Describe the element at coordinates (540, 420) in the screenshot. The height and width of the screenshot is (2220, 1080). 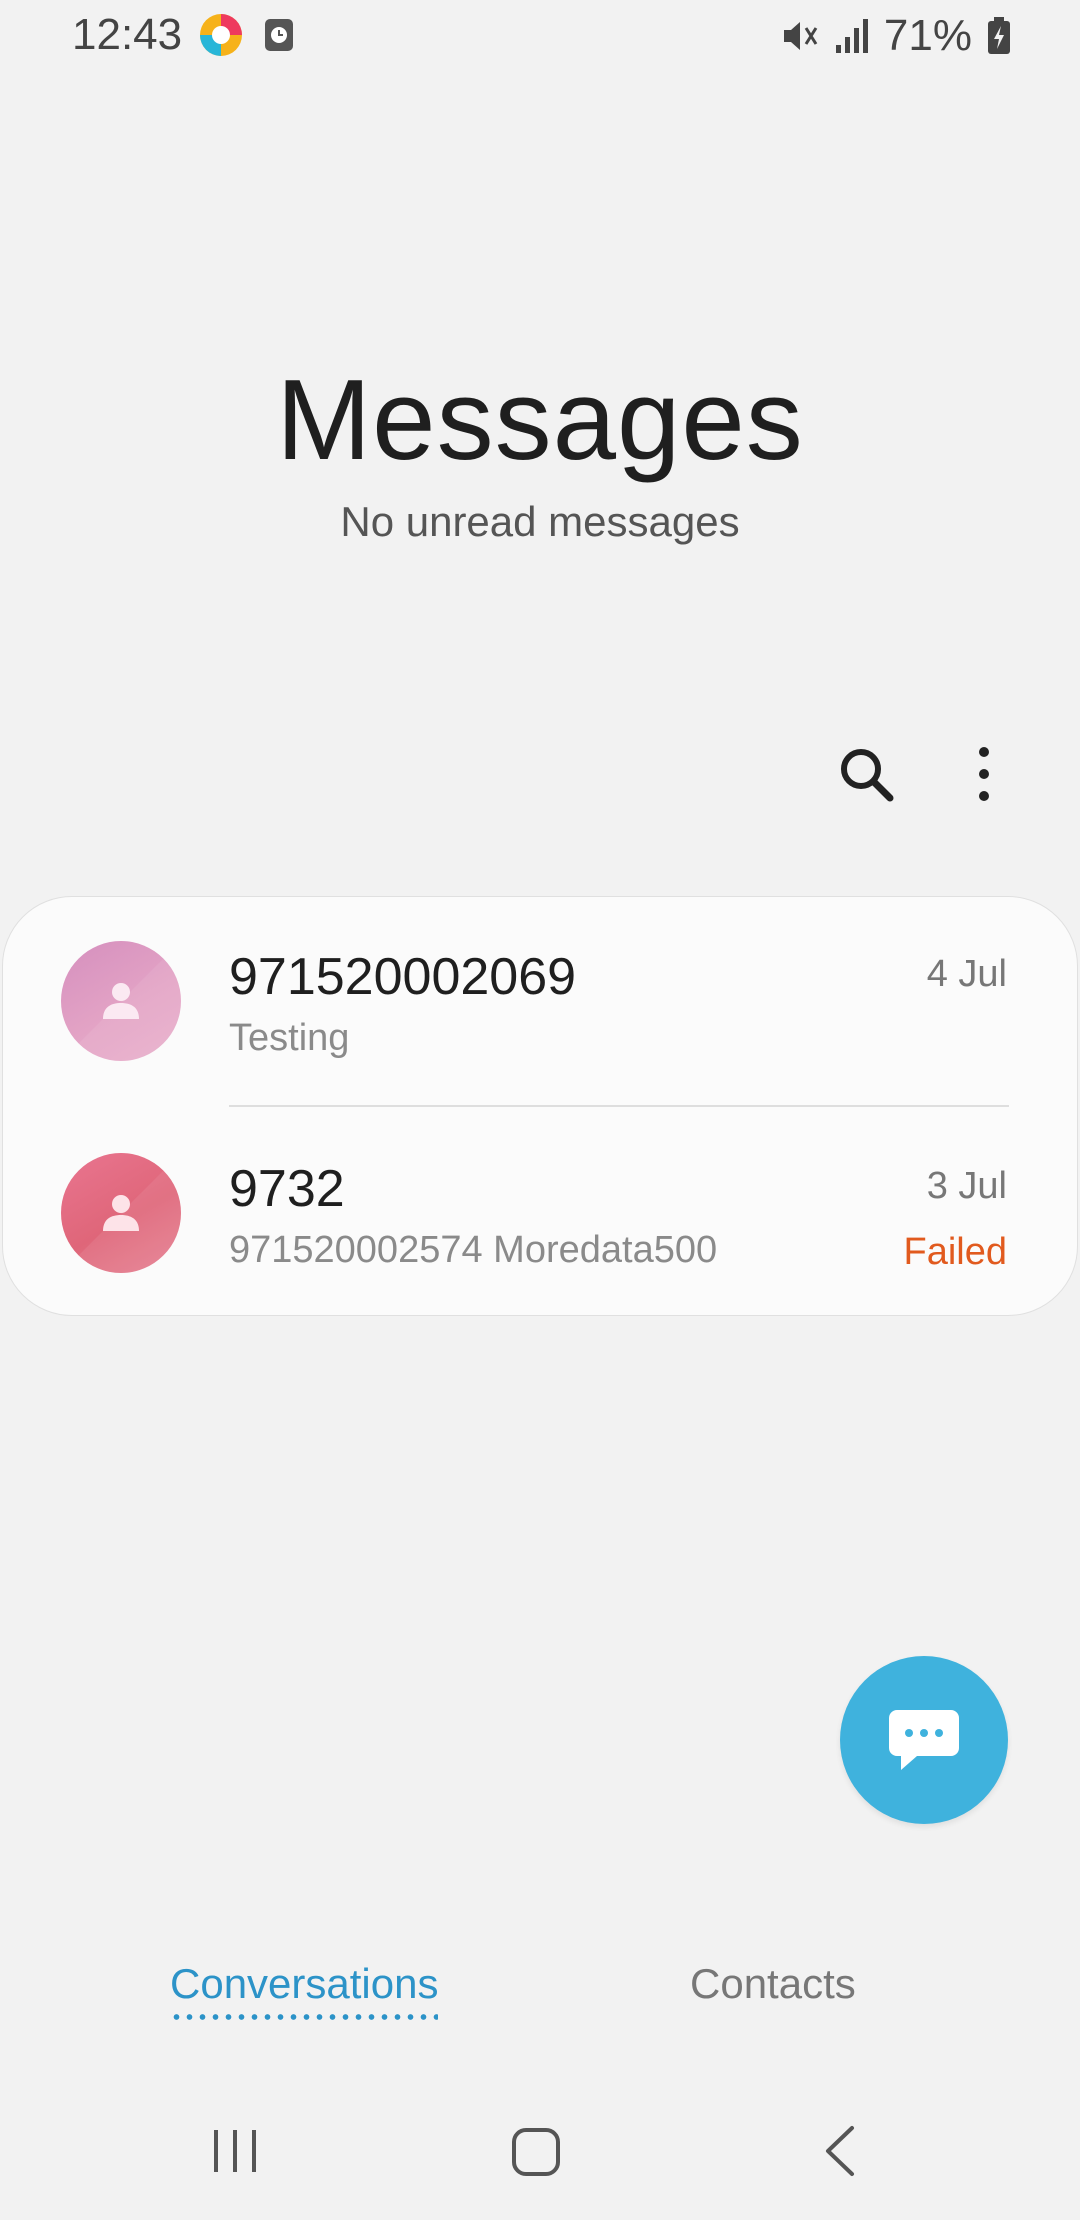
I see `page-title: Messages` at that location.